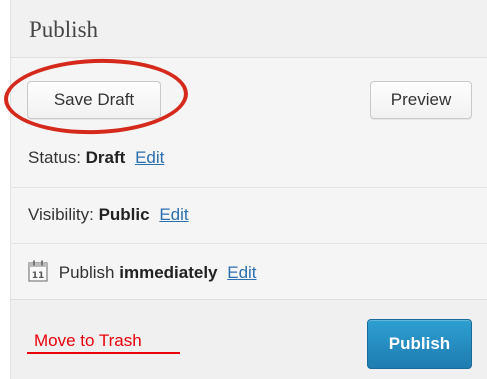 This screenshot has height=379, width=487. Describe the element at coordinates (257, 215) in the screenshot. I see `visibility-row: Visibility: Public Edit` at that location.